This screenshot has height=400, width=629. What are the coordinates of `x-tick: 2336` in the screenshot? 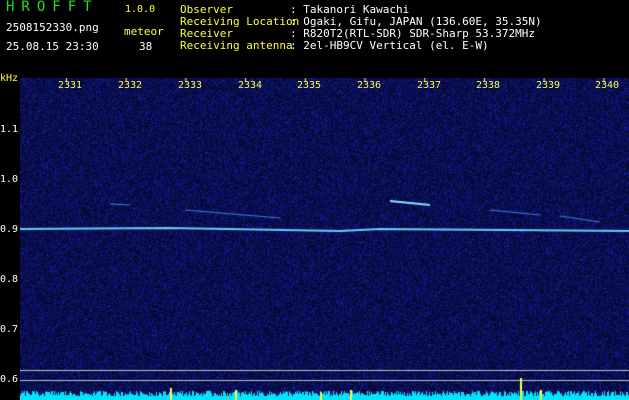 It's located at (369, 85).